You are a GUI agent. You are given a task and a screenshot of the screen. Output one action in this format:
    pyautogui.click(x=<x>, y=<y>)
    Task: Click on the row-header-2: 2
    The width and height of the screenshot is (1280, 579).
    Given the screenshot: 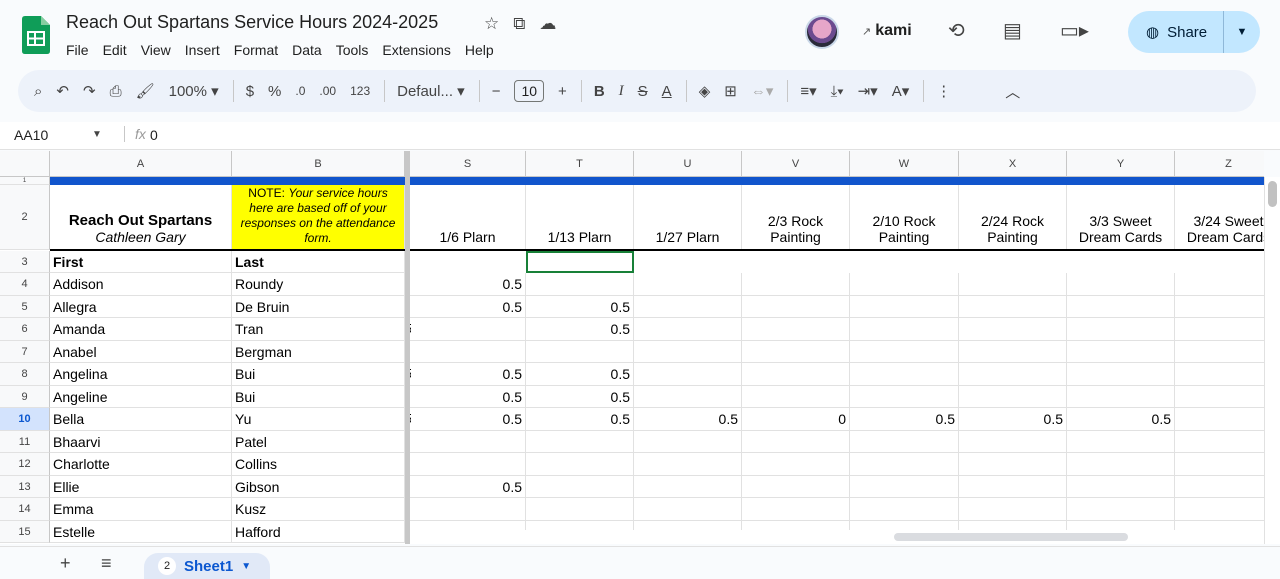 What is the action you would take?
    pyautogui.click(x=25, y=217)
    